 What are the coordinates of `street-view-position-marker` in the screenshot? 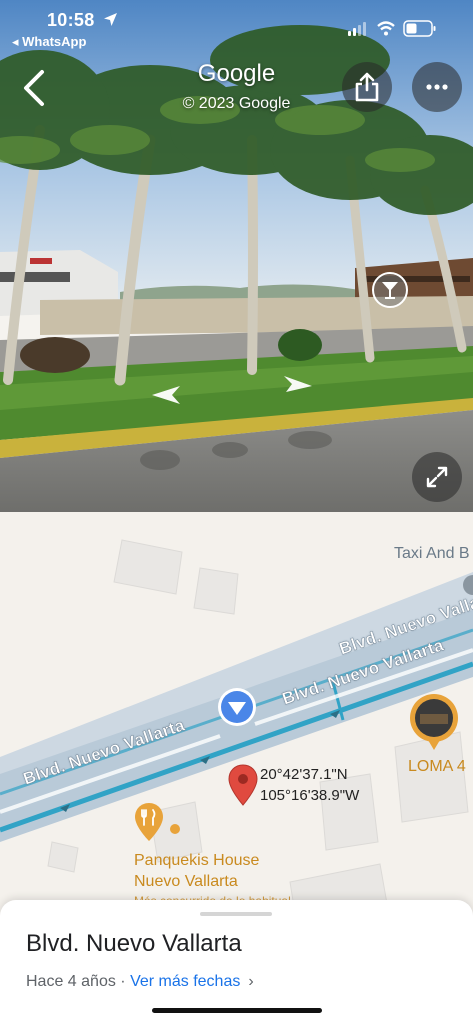 It's located at (237, 707).